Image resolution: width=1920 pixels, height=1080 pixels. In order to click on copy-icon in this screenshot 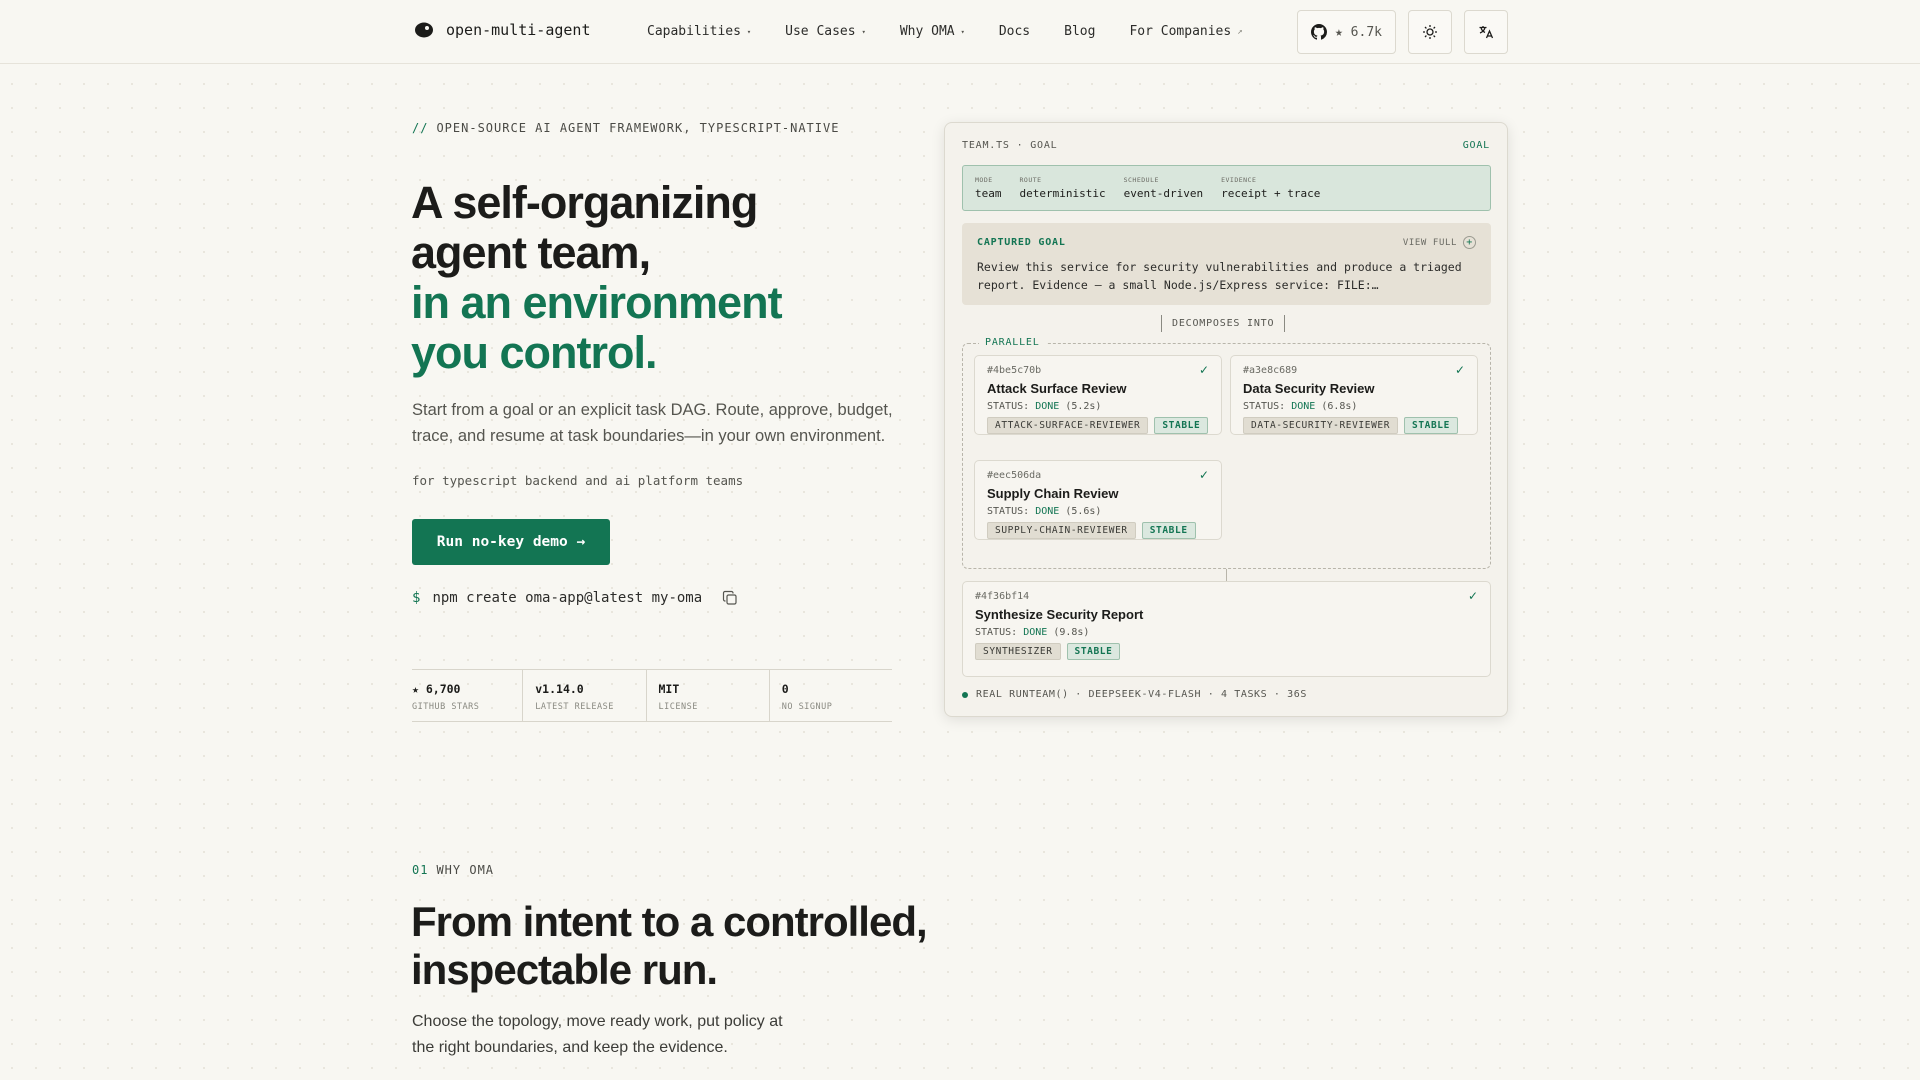, I will do `click(730, 598)`.